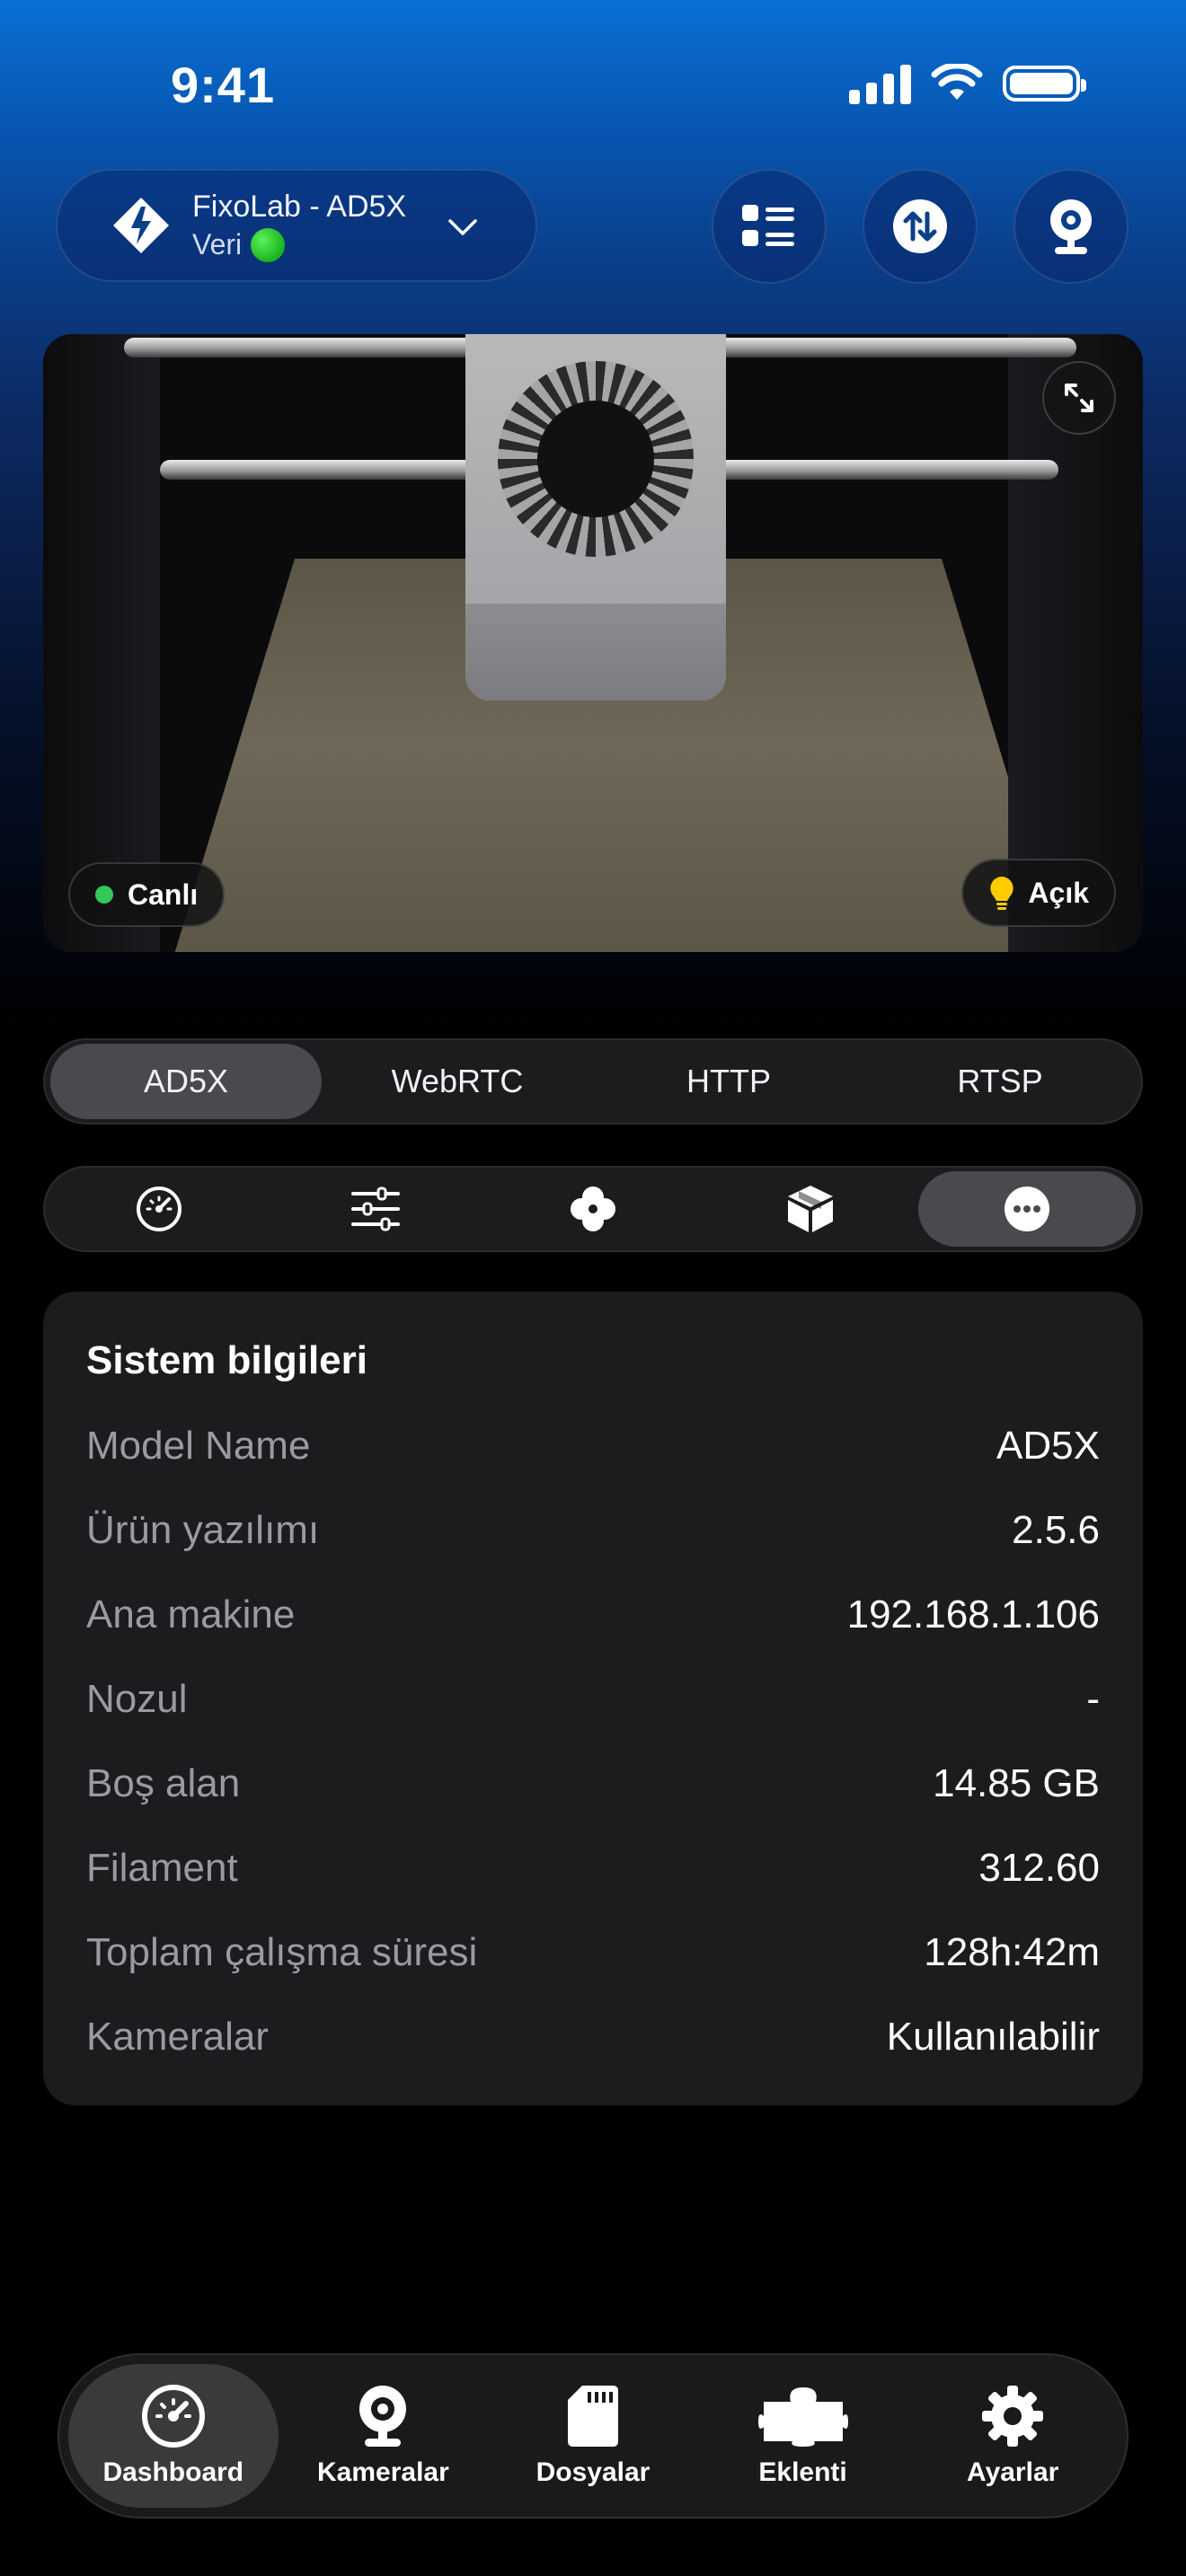 The image size is (1186, 2576). What do you see at coordinates (1058, 892) in the screenshot?
I see `light-label: Açık` at bounding box center [1058, 892].